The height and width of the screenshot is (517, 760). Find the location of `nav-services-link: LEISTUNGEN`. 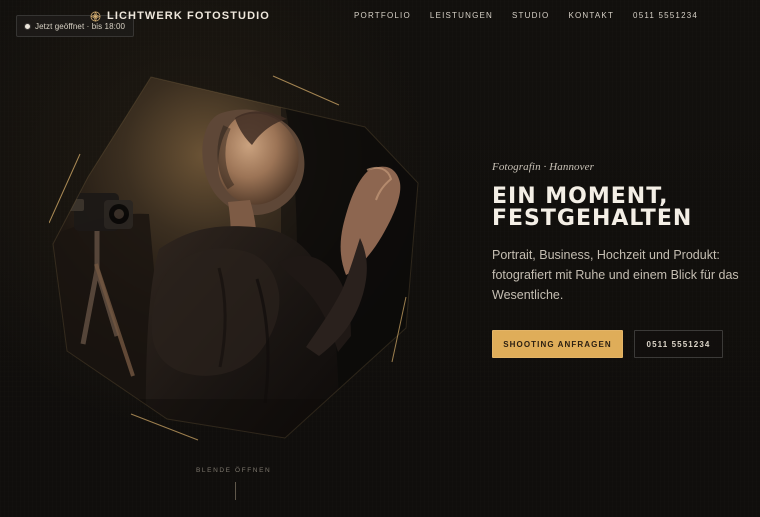

nav-services-link: LEISTUNGEN is located at coordinates (461, 15).